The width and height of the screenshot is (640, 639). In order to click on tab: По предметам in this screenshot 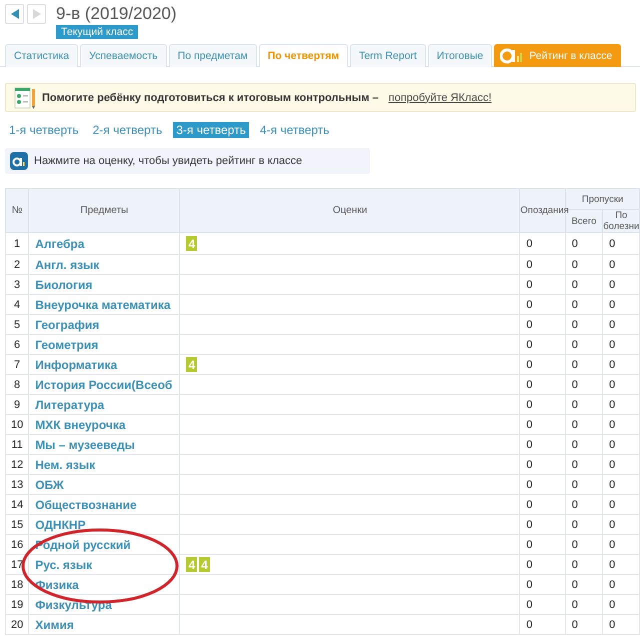, I will do `click(212, 55)`.